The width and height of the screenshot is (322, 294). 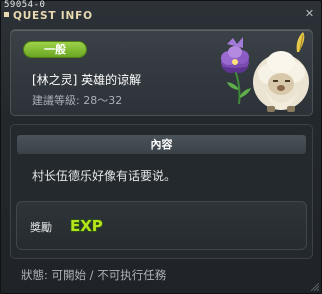 I want to click on exp-icon: EXP, so click(x=87, y=225).